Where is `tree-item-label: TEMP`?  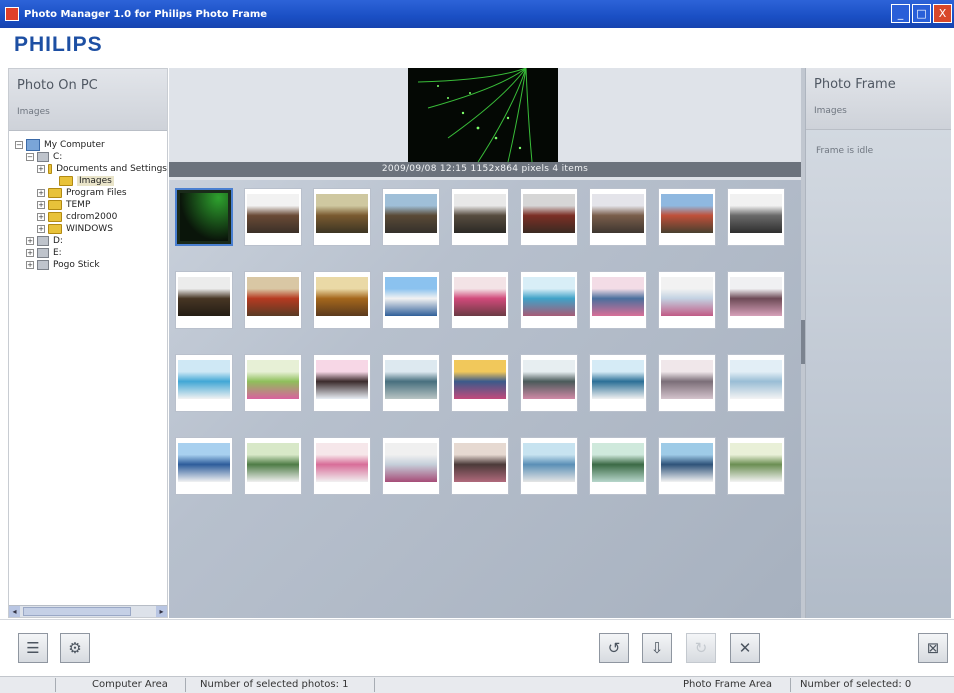
tree-item-label: TEMP is located at coordinates (78, 205).